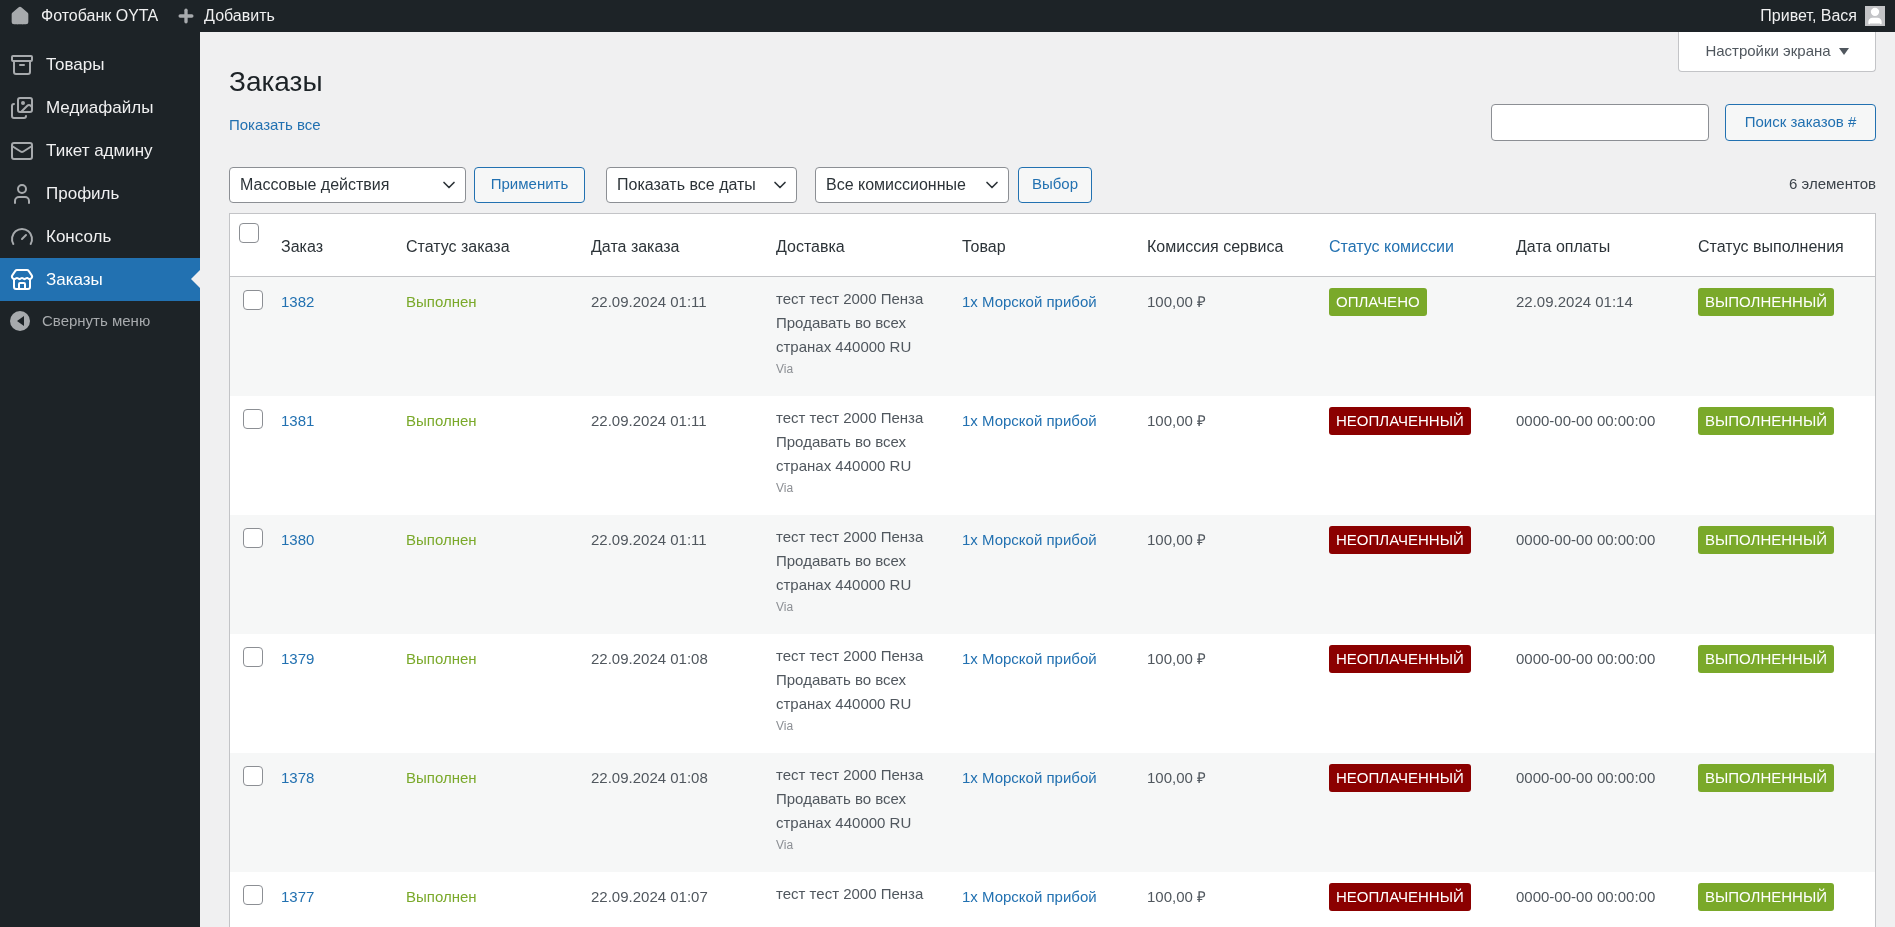 The width and height of the screenshot is (1895, 927). What do you see at coordinates (1832, 184) in the screenshot?
I see `item-count: 6 элементов` at bounding box center [1832, 184].